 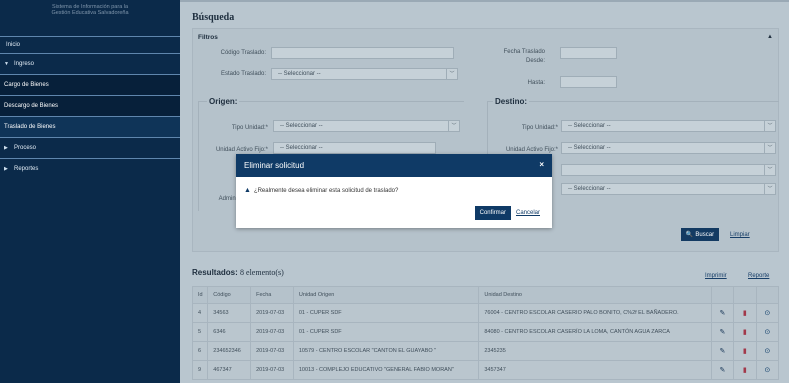 I want to click on col-header-fecha: Fecha, so click(x=272, y=295).